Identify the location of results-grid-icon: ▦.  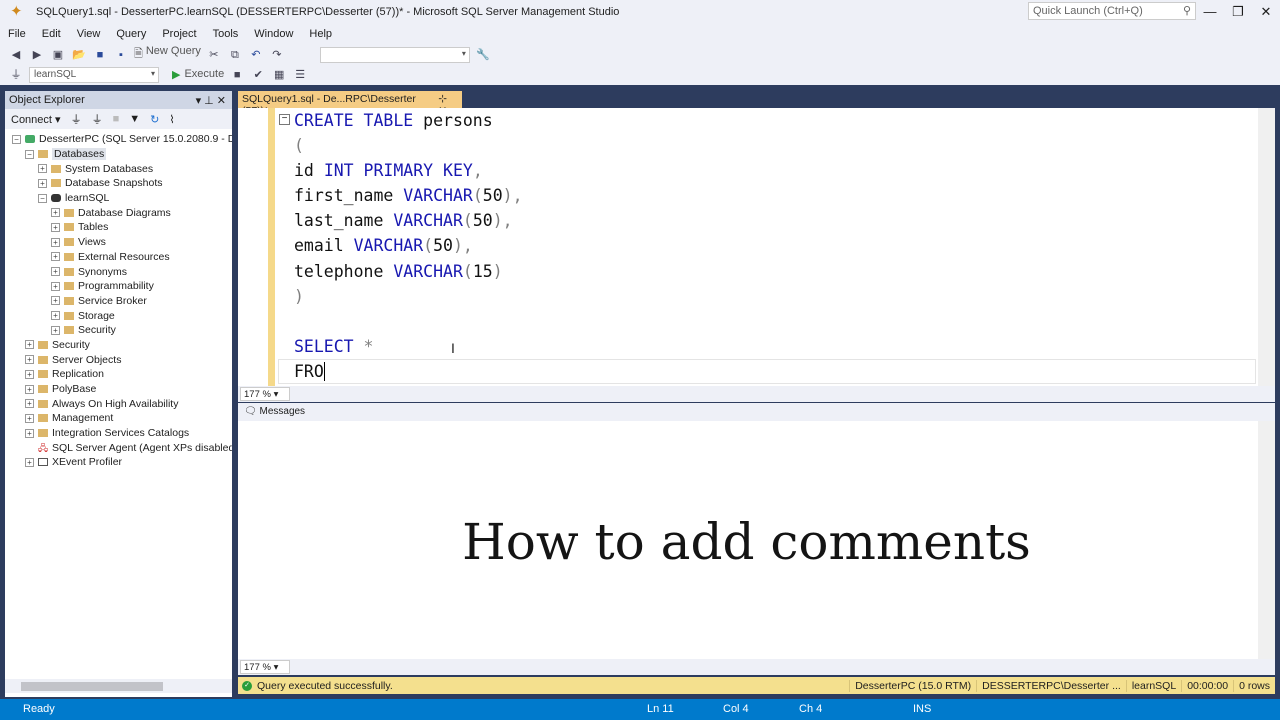
(279, 75).